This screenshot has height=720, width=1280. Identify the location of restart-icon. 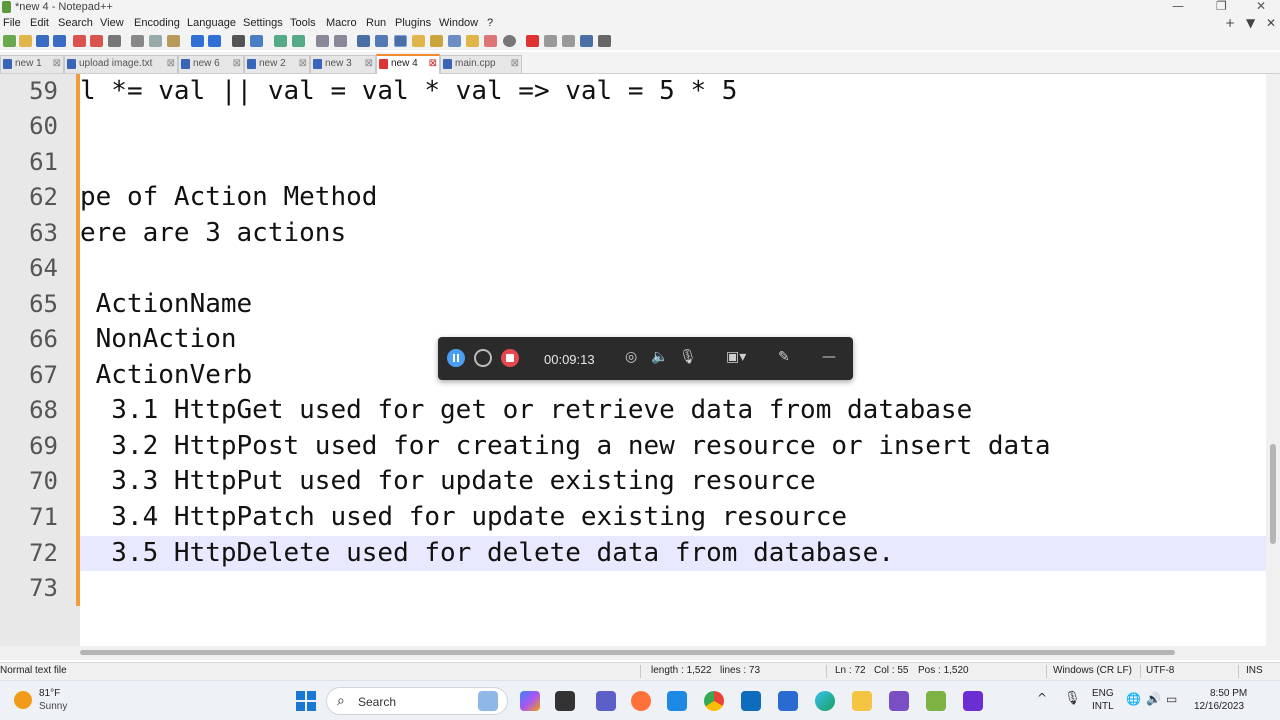
(483, 358).